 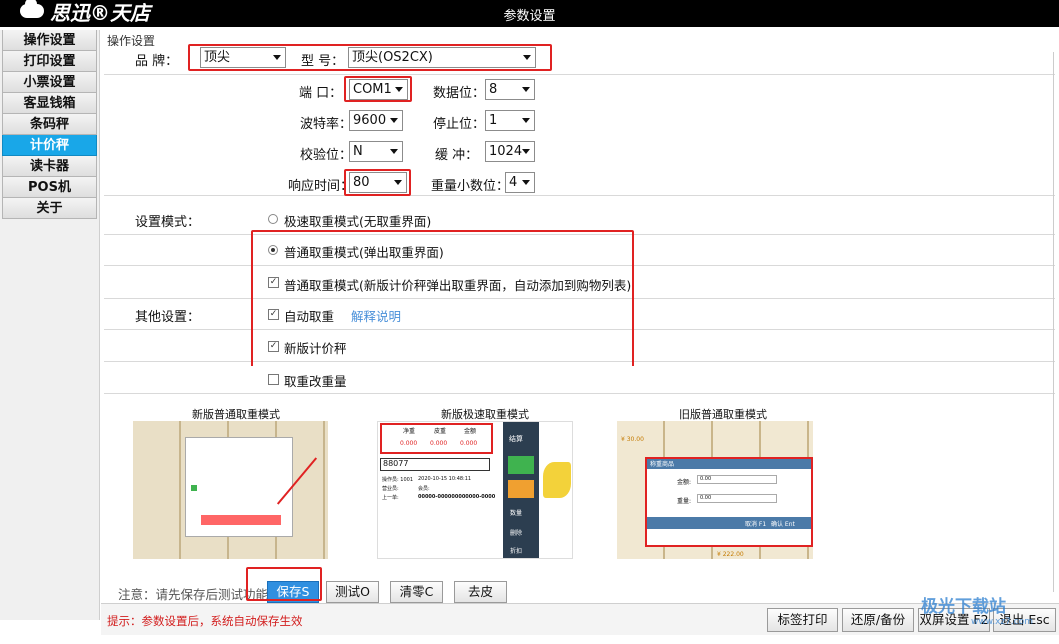 What do you see at coordinates (579, 220) in the screenshot?
I see `mode-row-1: 设置模式： 极速取重模式(无取重界面)` at bounding box center [579, 220].